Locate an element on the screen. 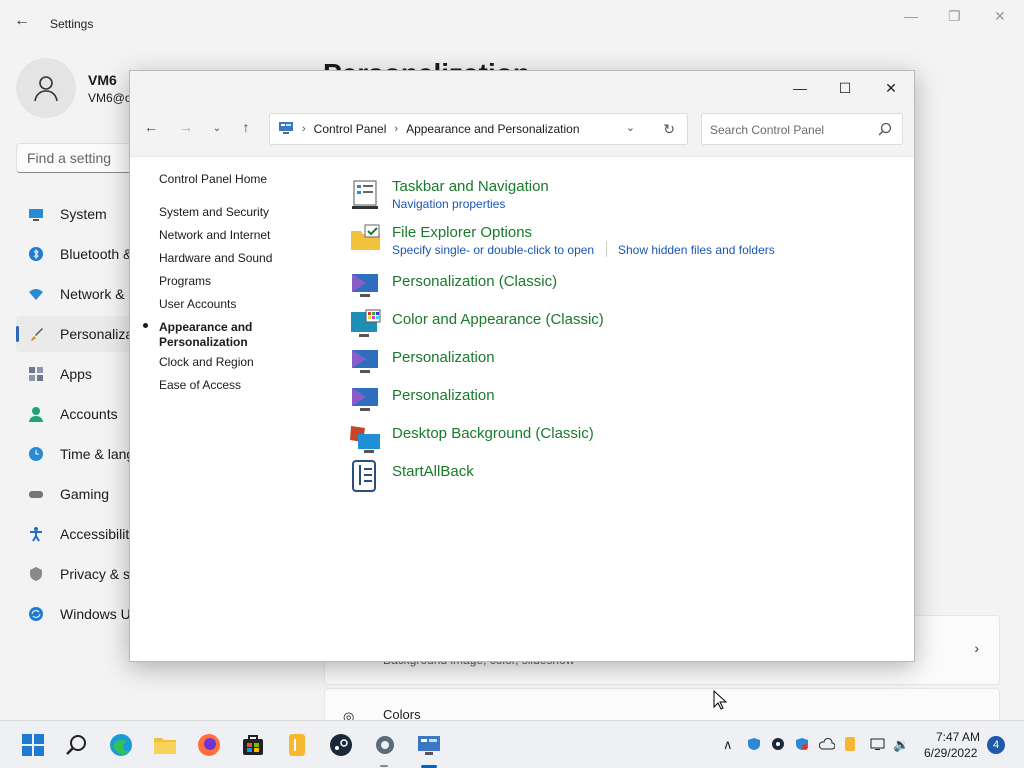  control-panel-taskbar-icon is located at coordinates (429, 745).